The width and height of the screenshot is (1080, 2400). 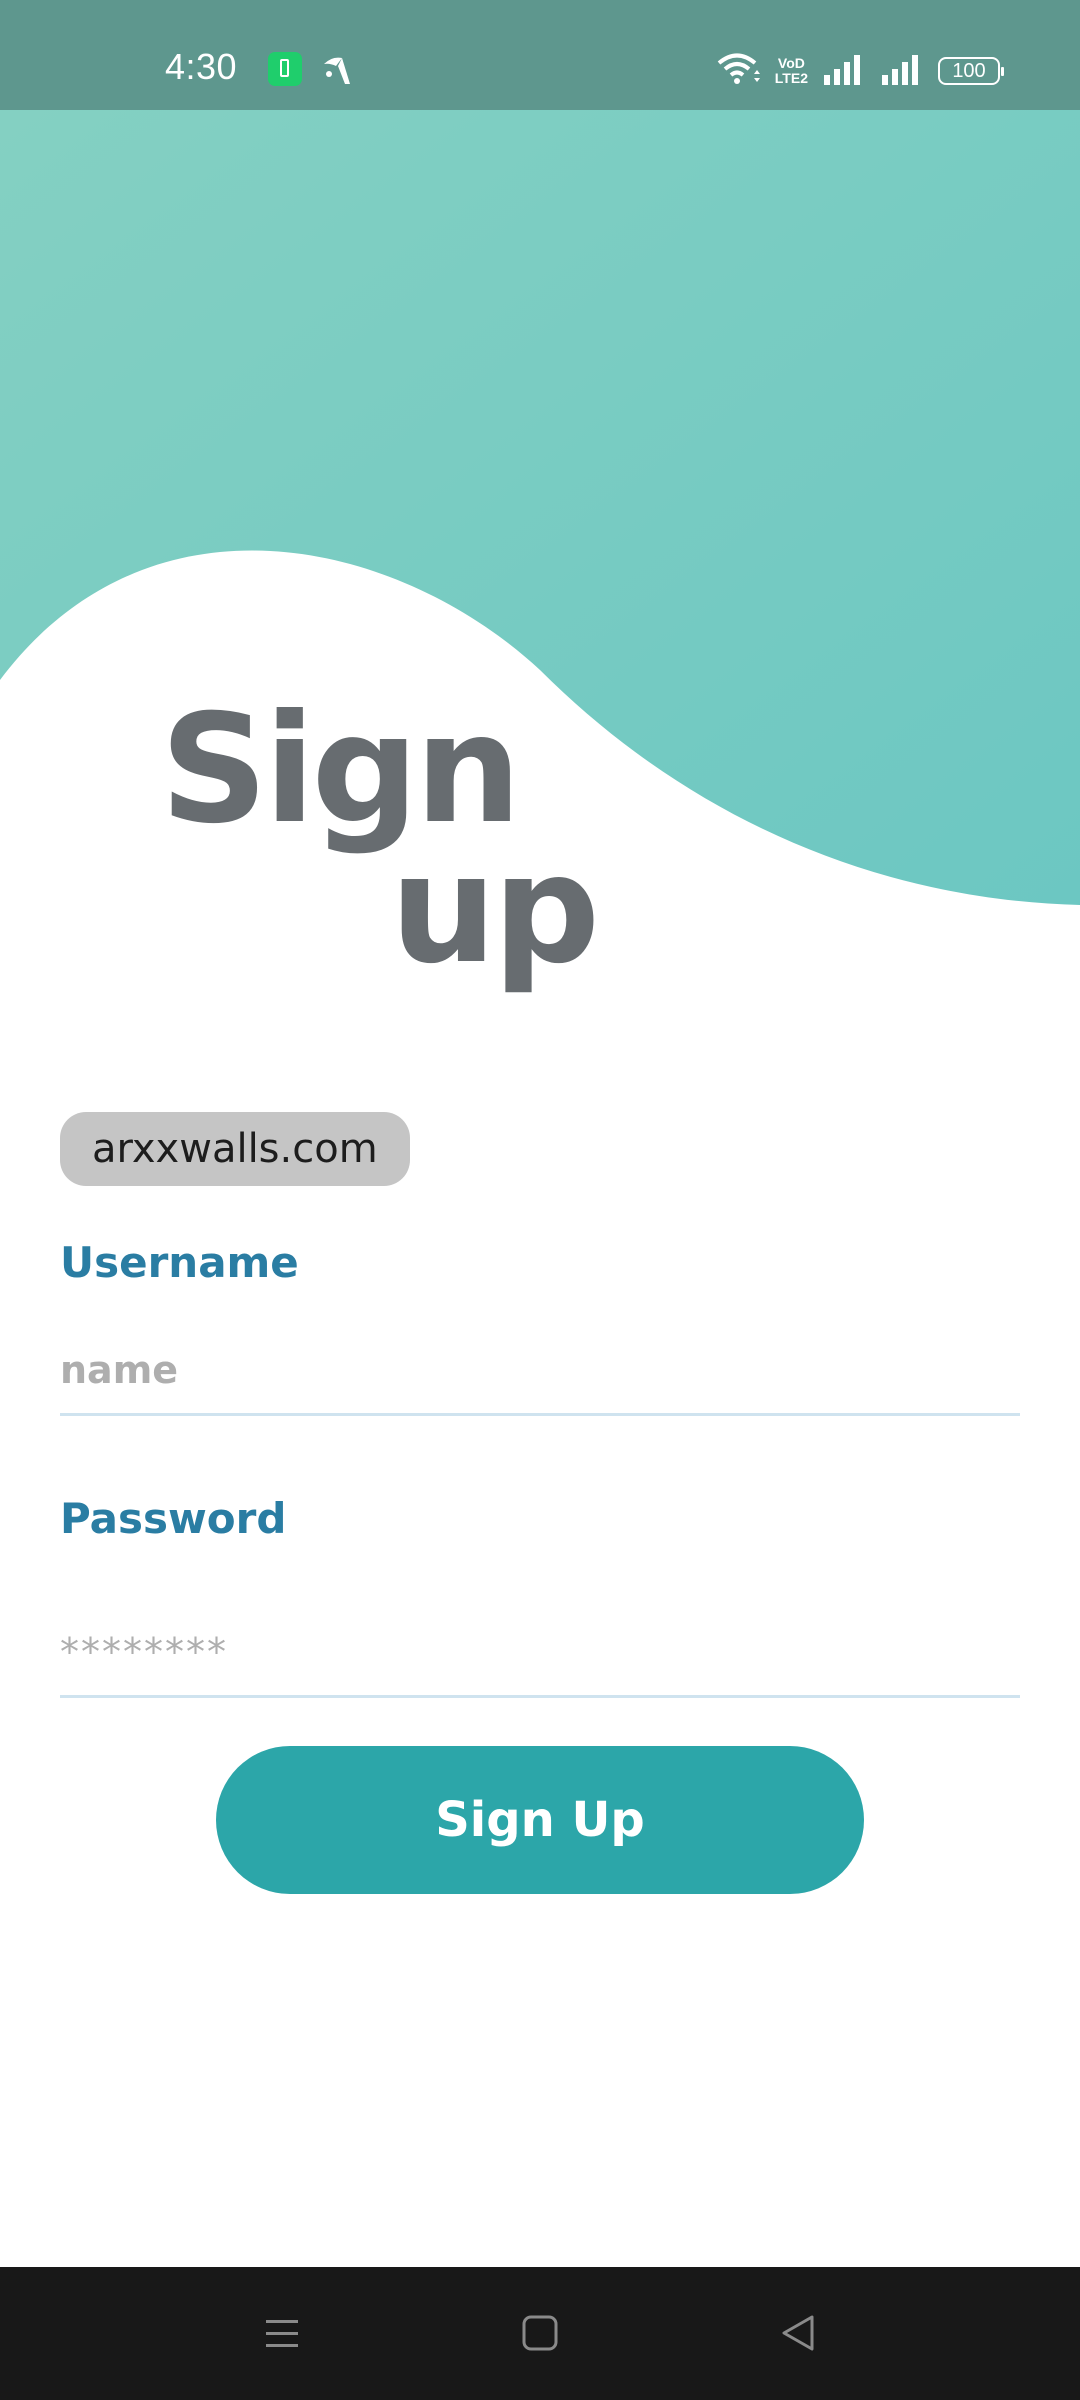 What do you see at coordinates (173, 1518) in the screenshot?
I see `password-label: Password` at bounding box center [173, 1518].